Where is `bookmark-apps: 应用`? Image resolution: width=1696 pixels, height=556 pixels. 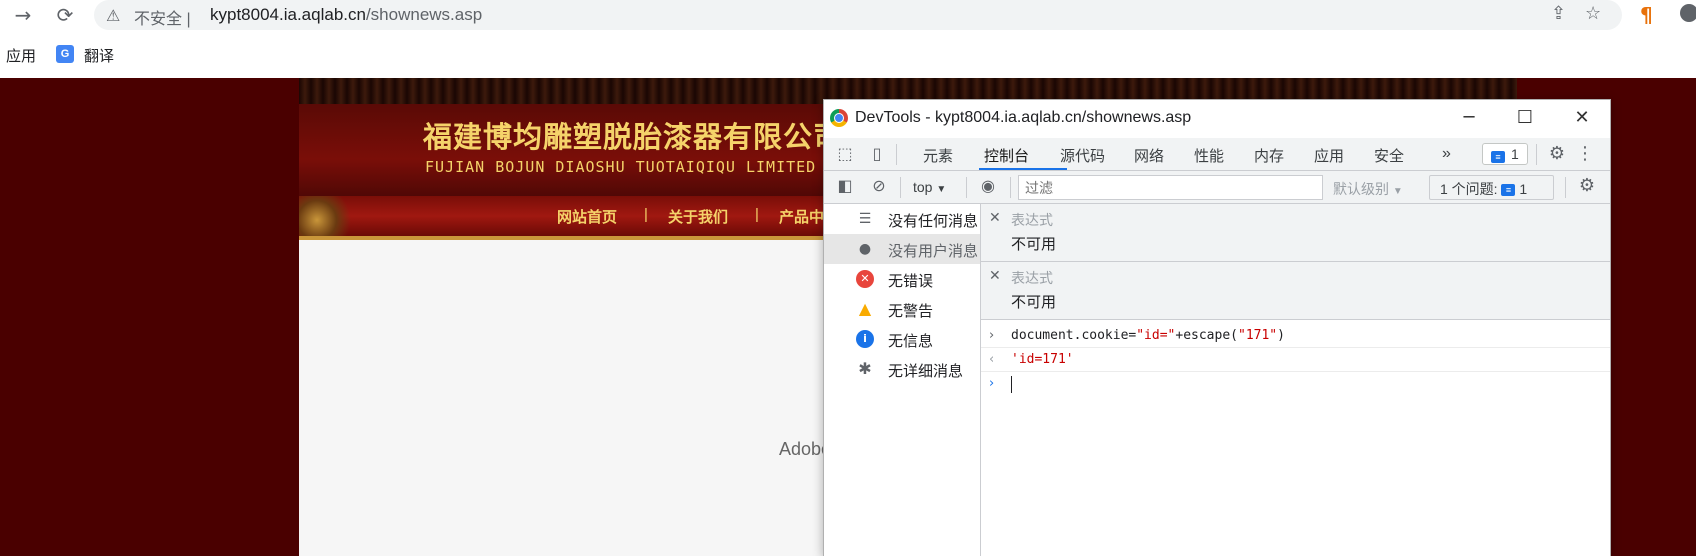 bookmark-apps: 应用 is located at coordinates (21, 55).